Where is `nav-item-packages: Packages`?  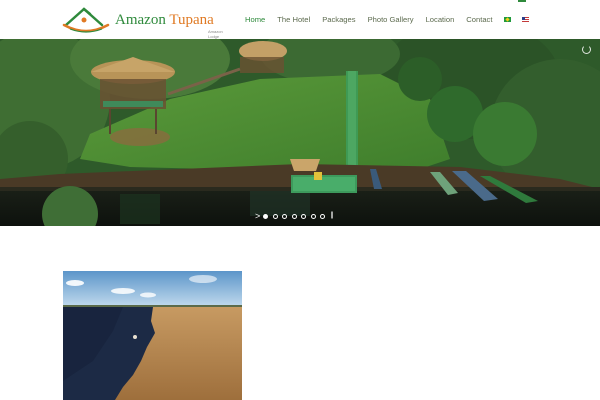 nav-item-packages: Packages is located at coordinates (338, 19).